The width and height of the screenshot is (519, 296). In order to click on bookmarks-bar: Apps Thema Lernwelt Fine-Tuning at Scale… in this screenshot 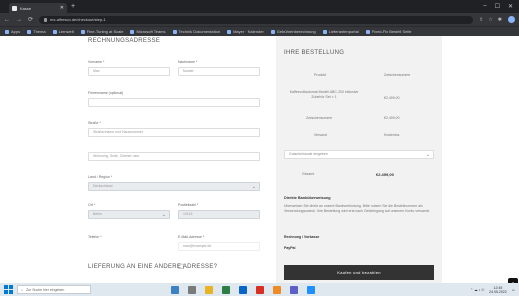, I will do `click(259, 31)`.